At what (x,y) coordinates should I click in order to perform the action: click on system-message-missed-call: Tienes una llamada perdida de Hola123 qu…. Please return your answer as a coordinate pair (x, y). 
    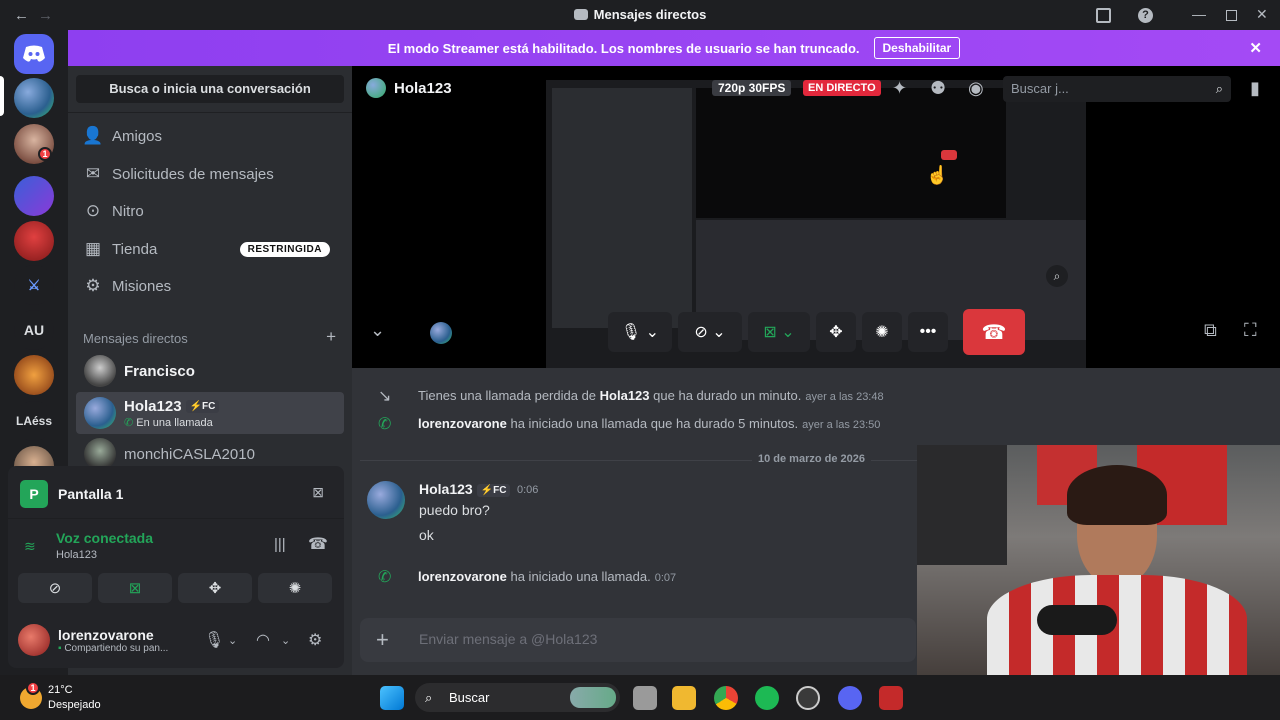
    Looking at the image, I should click on (651, 395).